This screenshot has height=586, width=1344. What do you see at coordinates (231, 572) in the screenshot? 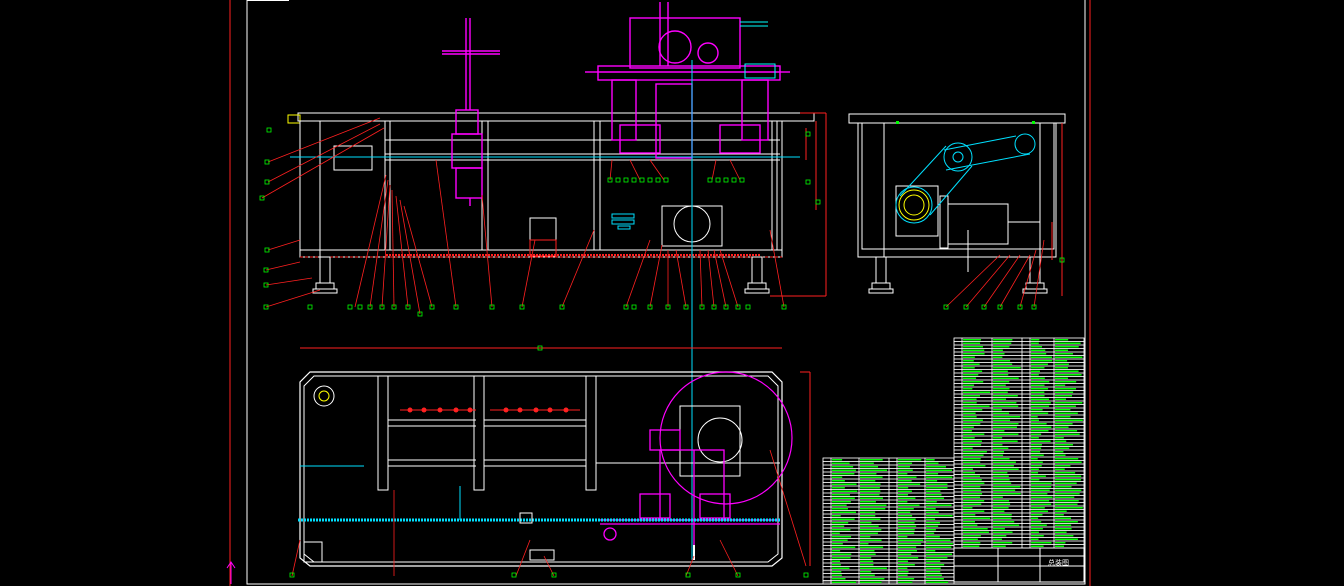
I see `ucs-axis-icon` at bounding box center [231, 572].